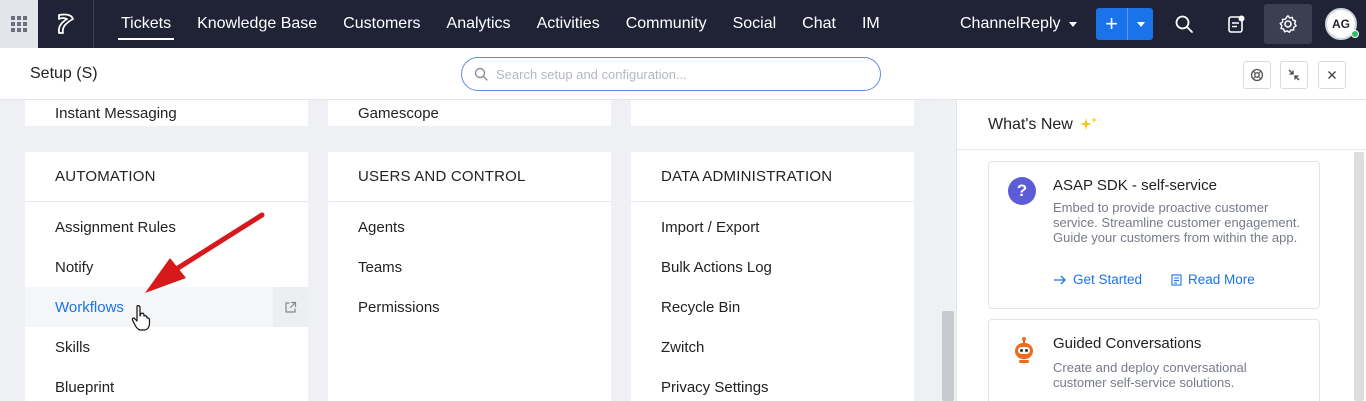 The image size is (1366, 401). Describe the element at coordinates (1108, 279) in the screenshot. I see `link-label: Get Started` at that location.